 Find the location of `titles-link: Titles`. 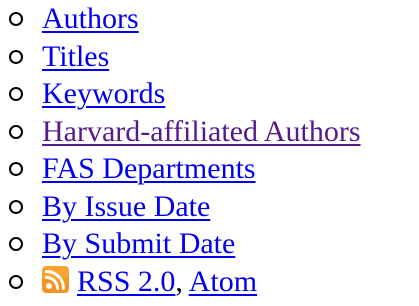

titles-link: Titles is located at coordinates (75, 56).